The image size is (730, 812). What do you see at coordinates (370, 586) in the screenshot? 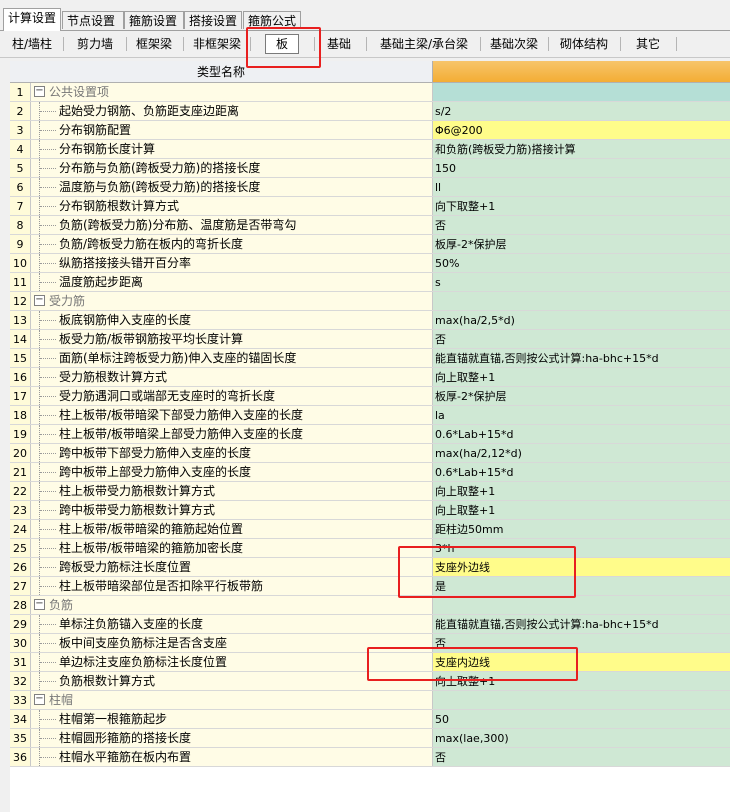
I see `table-row: 27 柱上板带暗梁部位是否扣除平行板带筋是` at bounding box center [370, 586].